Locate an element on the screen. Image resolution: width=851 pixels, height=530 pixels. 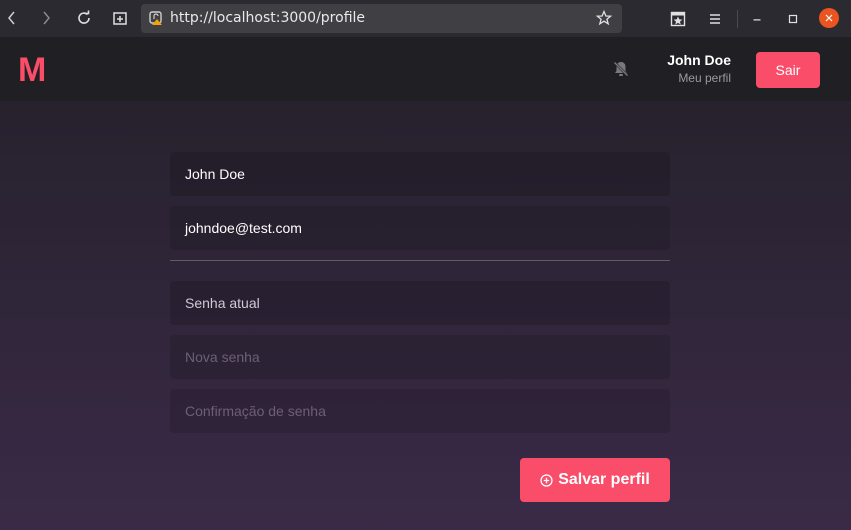
address-bar: http://localhost:3000/profile is located at coordinates (381, 18).